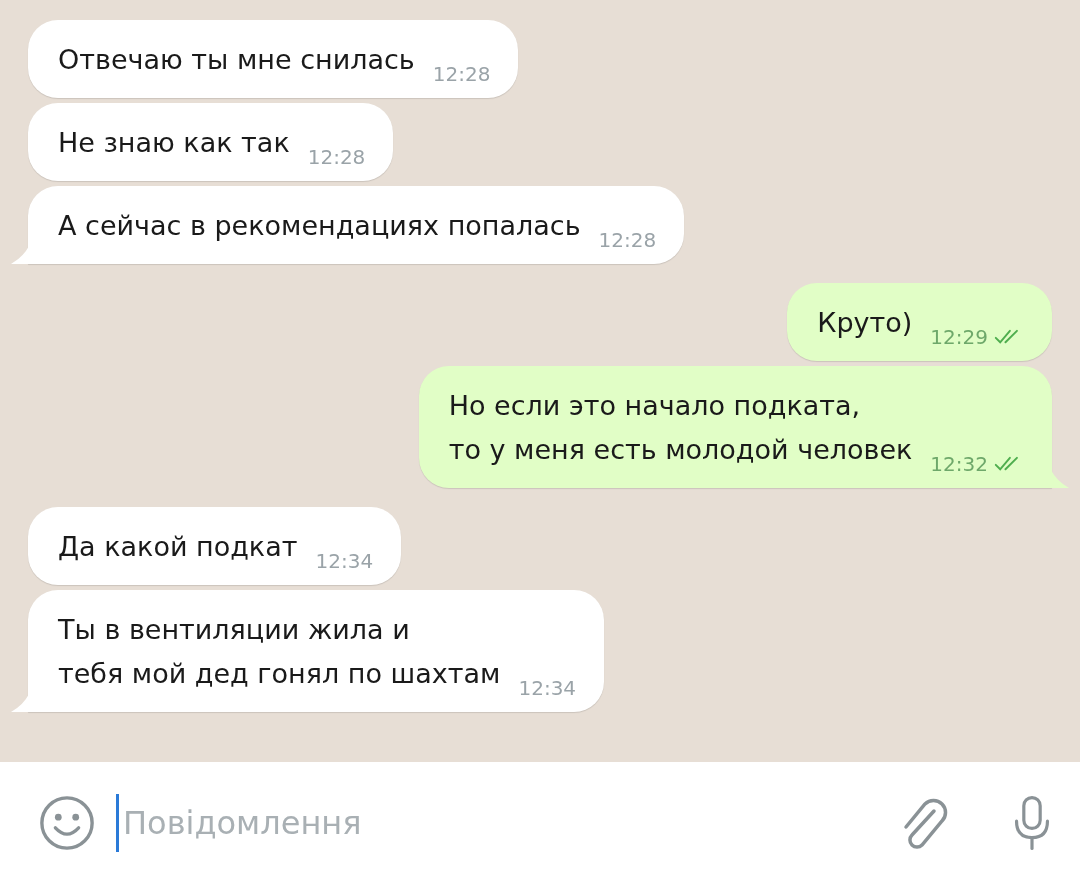 The height and width of the screenshot is (884, 1080). I want to click on message-composer: Повідомлення, so click(540, 823).